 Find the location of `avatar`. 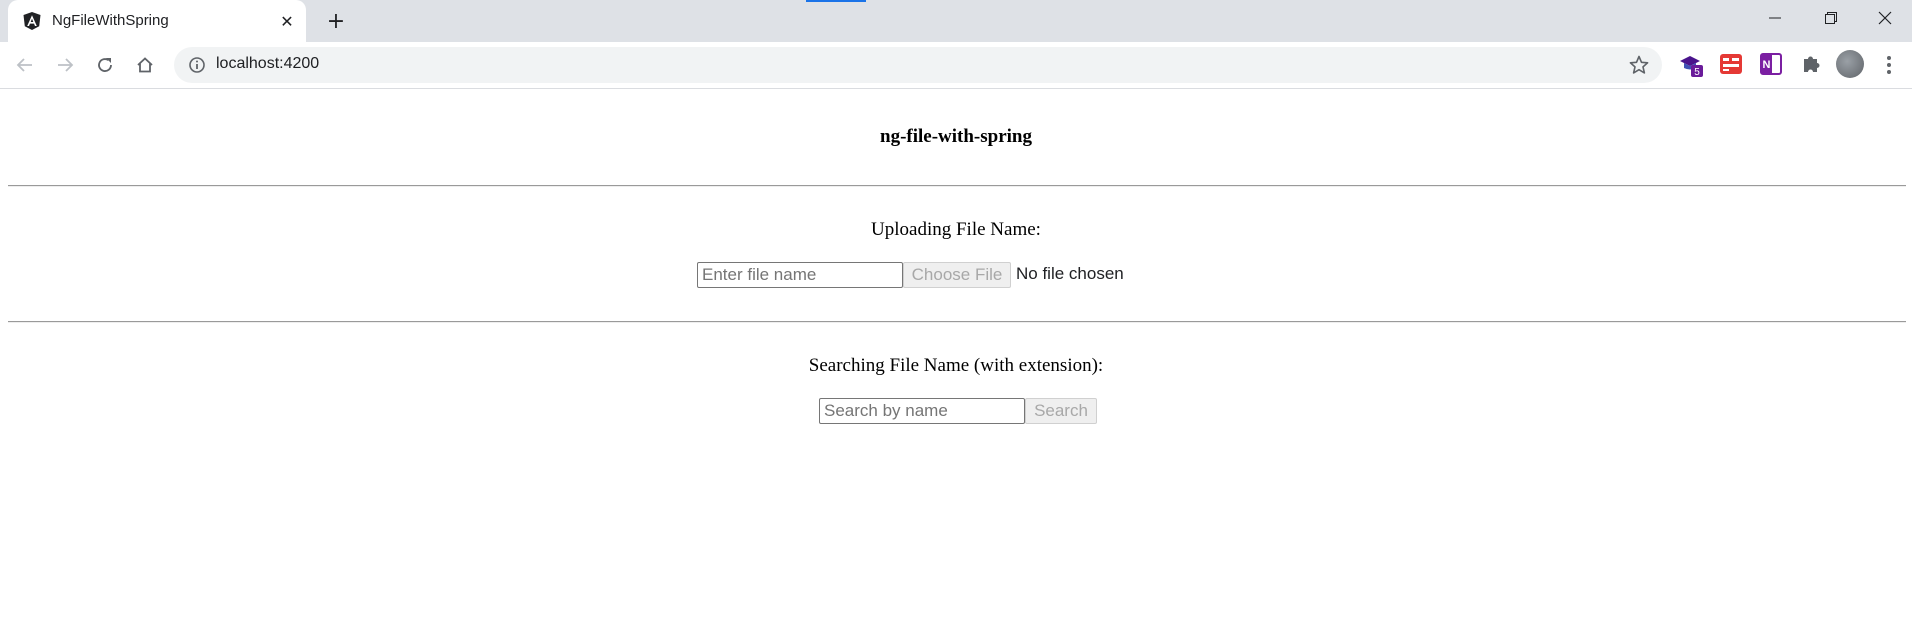

avatar is located at coordinates (1850, 64).